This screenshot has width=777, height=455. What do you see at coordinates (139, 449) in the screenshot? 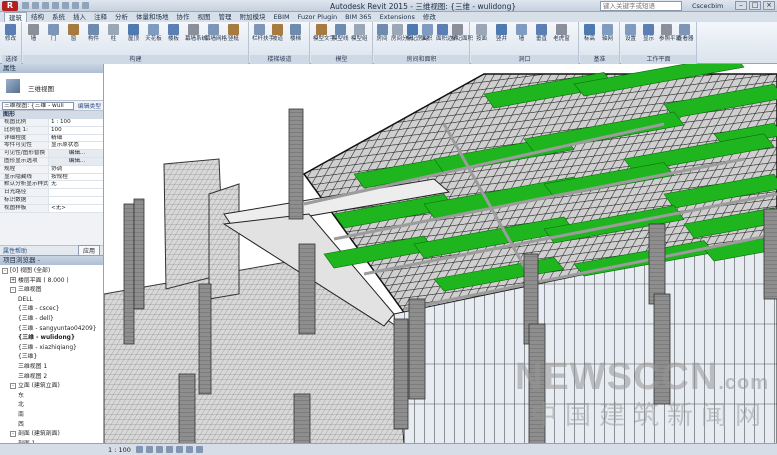
I see `detail-level-icon` at bounding box center [139, 449].